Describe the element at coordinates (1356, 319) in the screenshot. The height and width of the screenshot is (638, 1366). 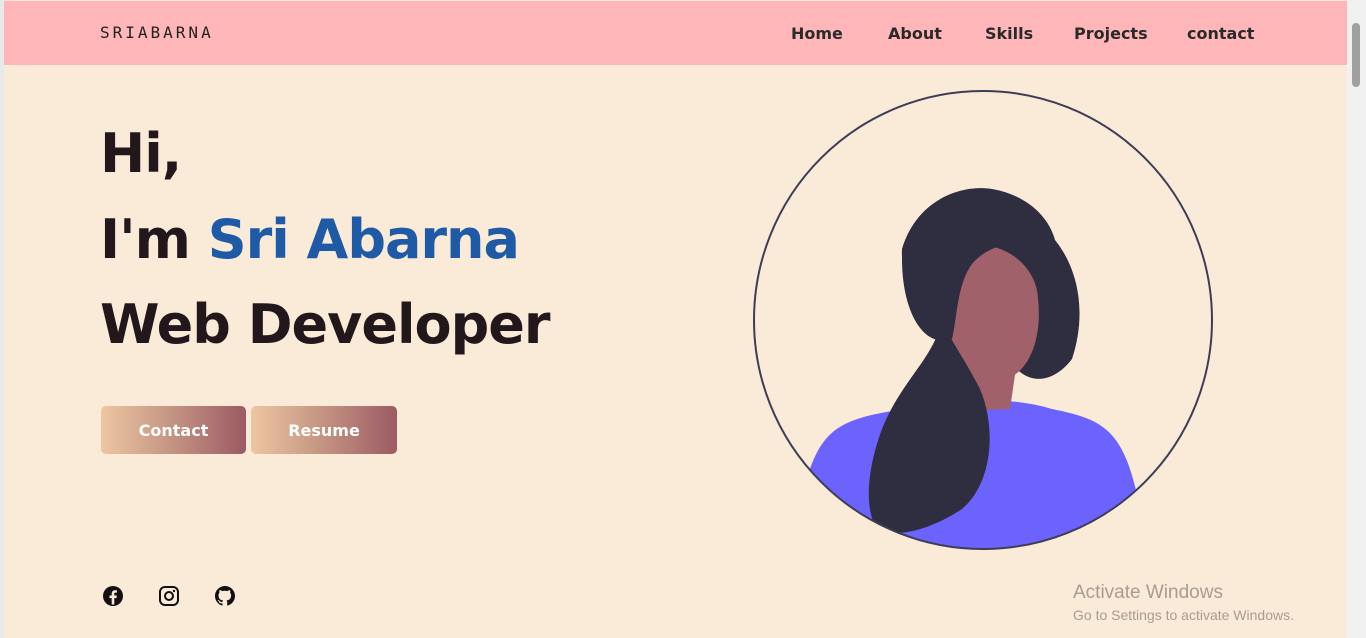
I see `scrollbar` at that location.